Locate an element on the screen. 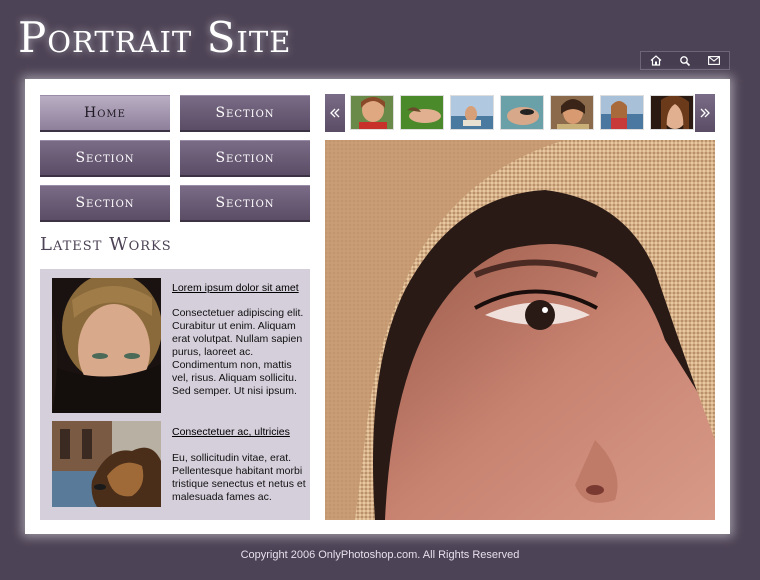  gallery-strip is located at coordinates (520, 113).